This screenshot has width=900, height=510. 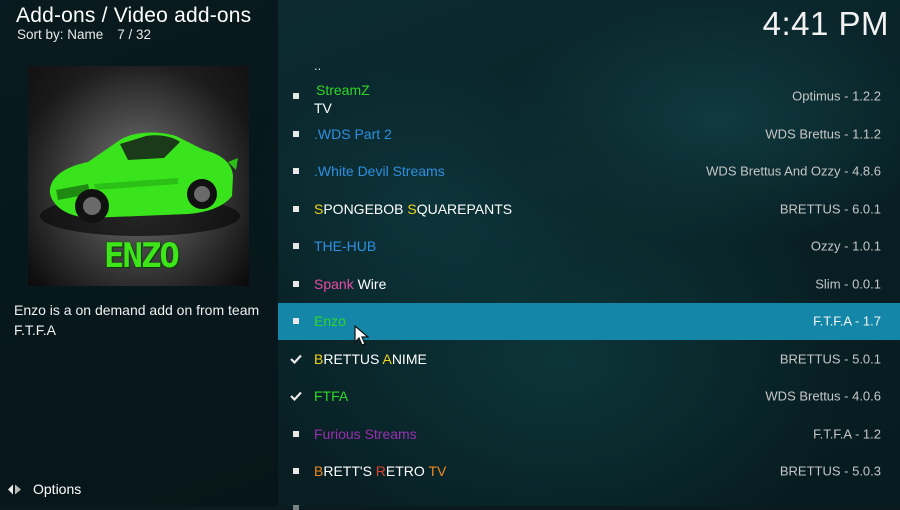 What do you see at coordinates (142, 256) in the screenshot?
I see `thumbnail-logo-text: ENZO` at bounding box center [142, 256].